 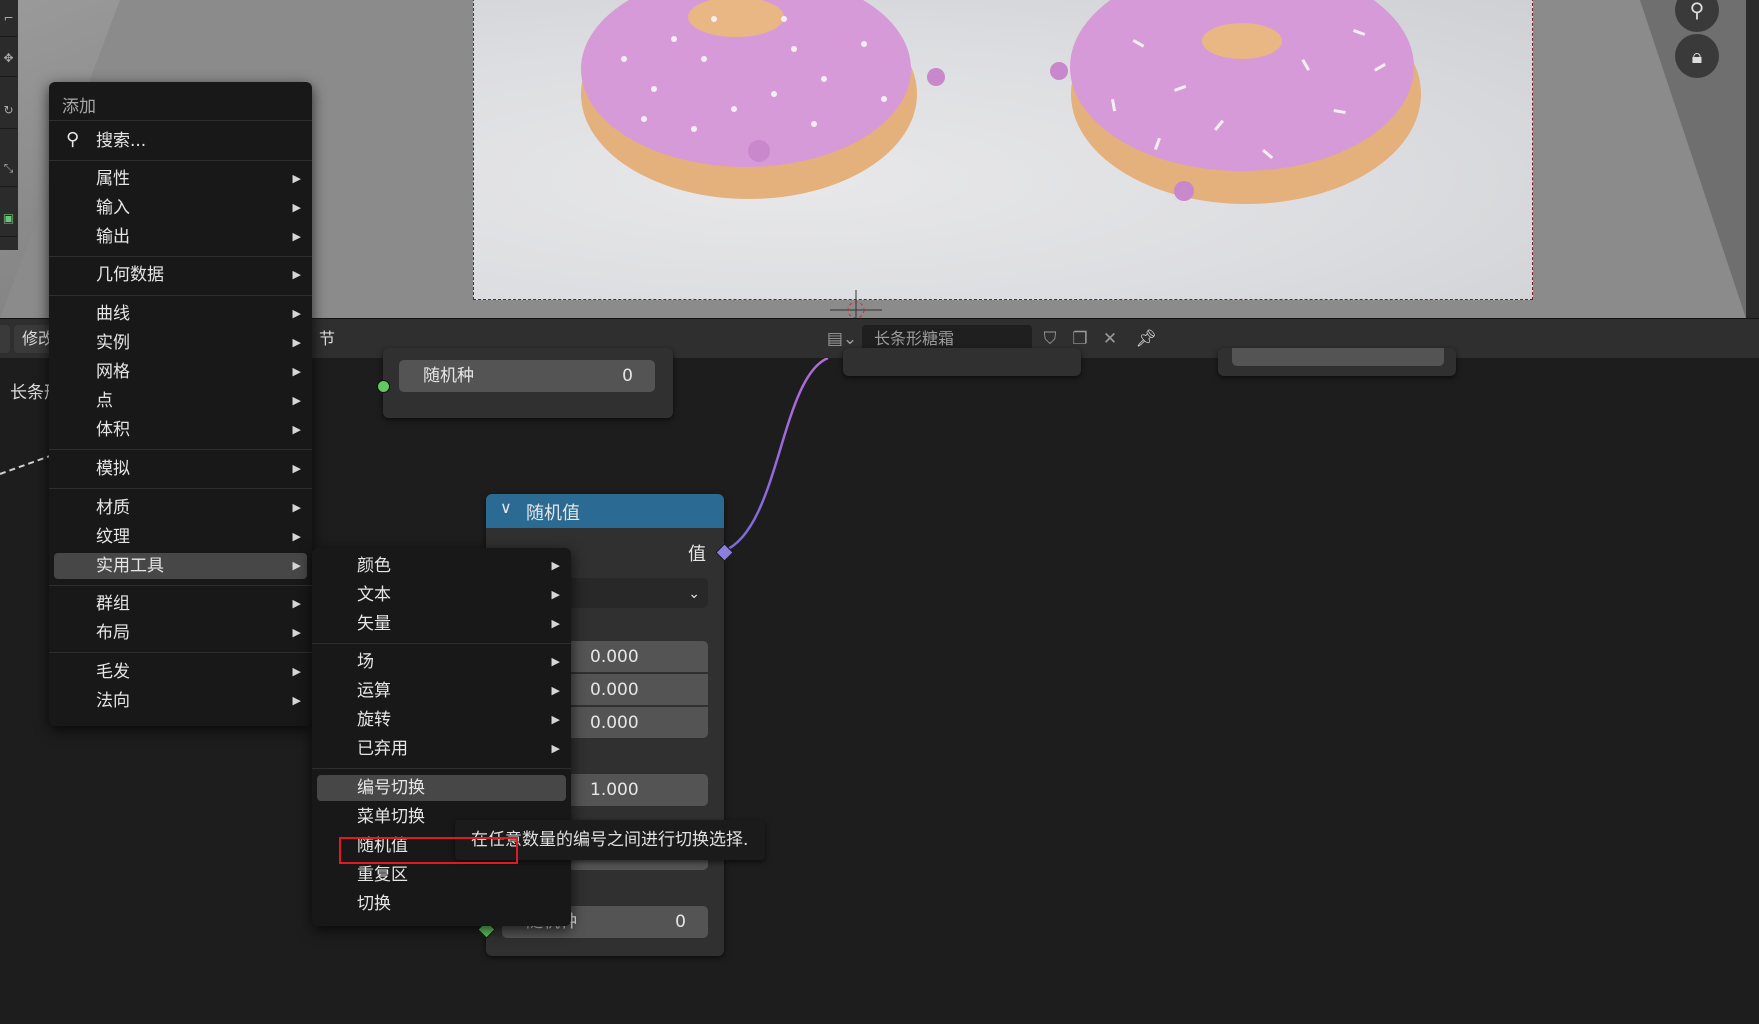 What do you see at coordinates (605, 511) in the screenshot?
I see `random-value-node-header: ∨ 随机值` at bounding box center [605, 511].